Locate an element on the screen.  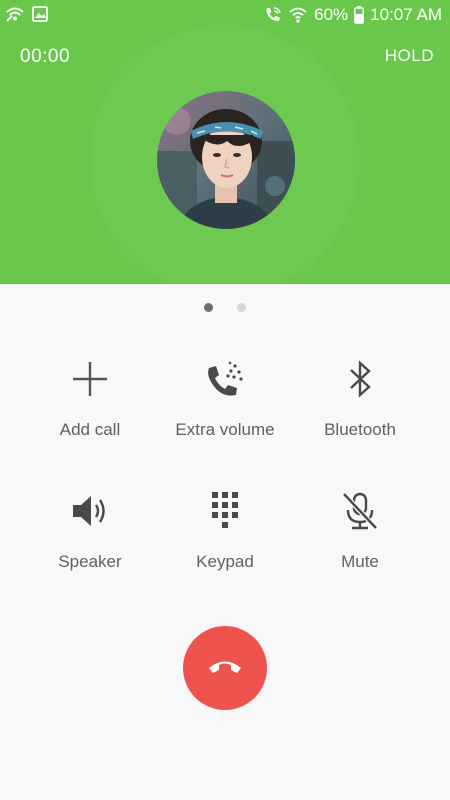
page-indicator is located at coordinates (225, 308).